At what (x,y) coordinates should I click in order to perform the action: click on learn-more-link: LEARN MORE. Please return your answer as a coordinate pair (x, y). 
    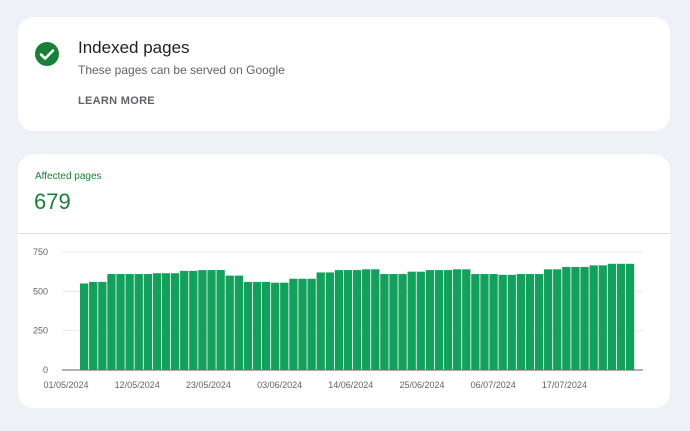
    Looking at the image, I should click on (116, 101).